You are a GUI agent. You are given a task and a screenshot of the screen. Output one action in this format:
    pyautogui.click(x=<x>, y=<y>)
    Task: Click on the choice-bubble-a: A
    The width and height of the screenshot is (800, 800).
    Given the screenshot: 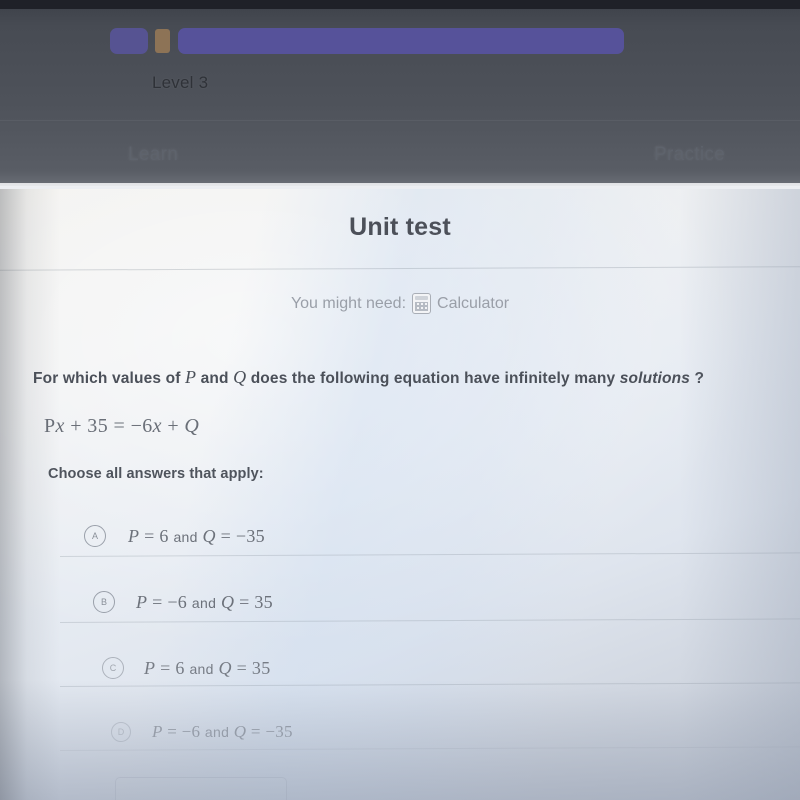 What is the action you would take?
    pyautogui.click(x=95, y=536)
    